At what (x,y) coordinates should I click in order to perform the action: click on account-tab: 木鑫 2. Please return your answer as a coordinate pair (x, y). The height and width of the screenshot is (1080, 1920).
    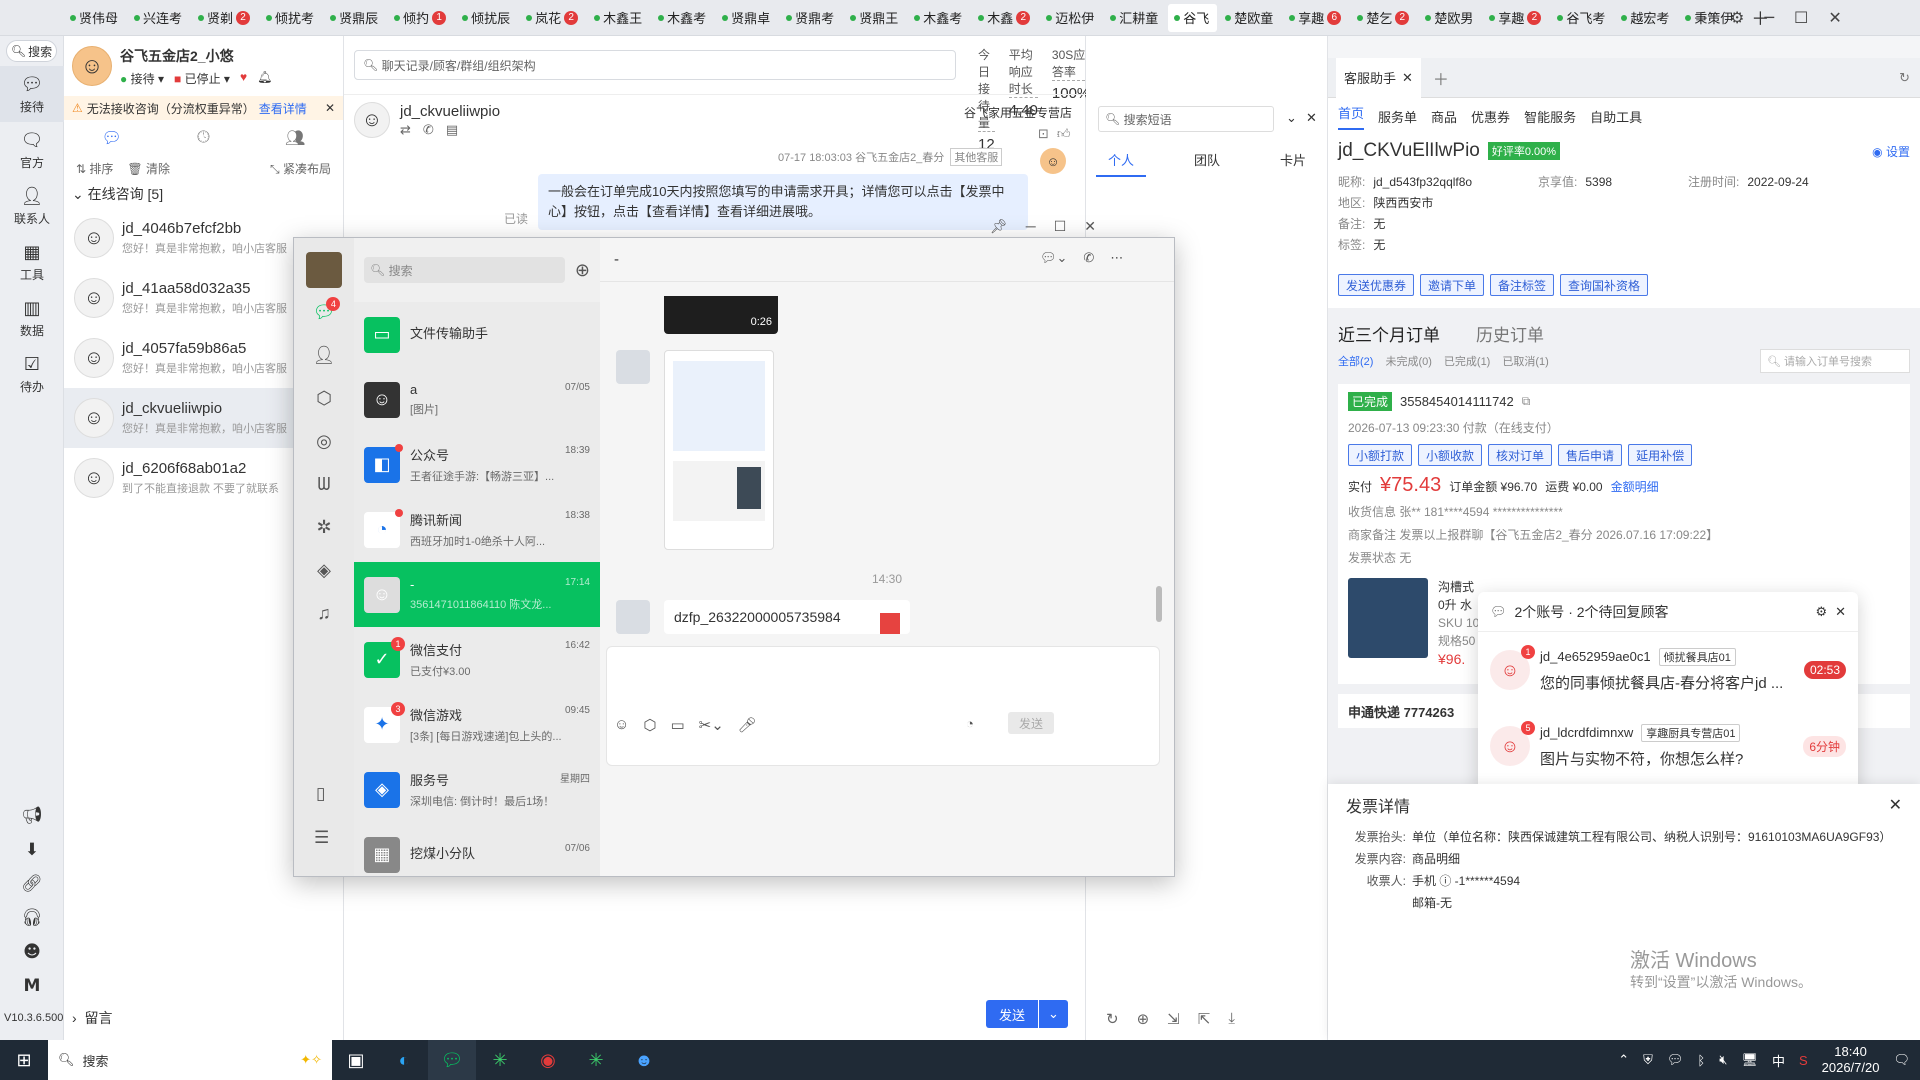
    Looking at the image, I should click on (1005, 18).